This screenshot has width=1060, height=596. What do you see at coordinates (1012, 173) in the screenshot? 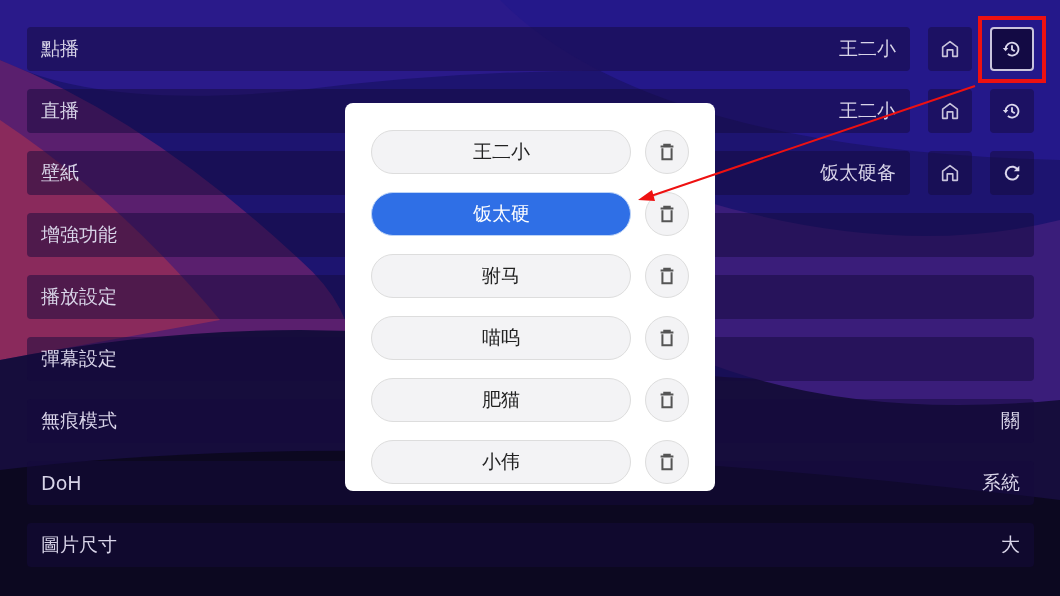
I see `refresh-button` at bounding box center [1012, 173].